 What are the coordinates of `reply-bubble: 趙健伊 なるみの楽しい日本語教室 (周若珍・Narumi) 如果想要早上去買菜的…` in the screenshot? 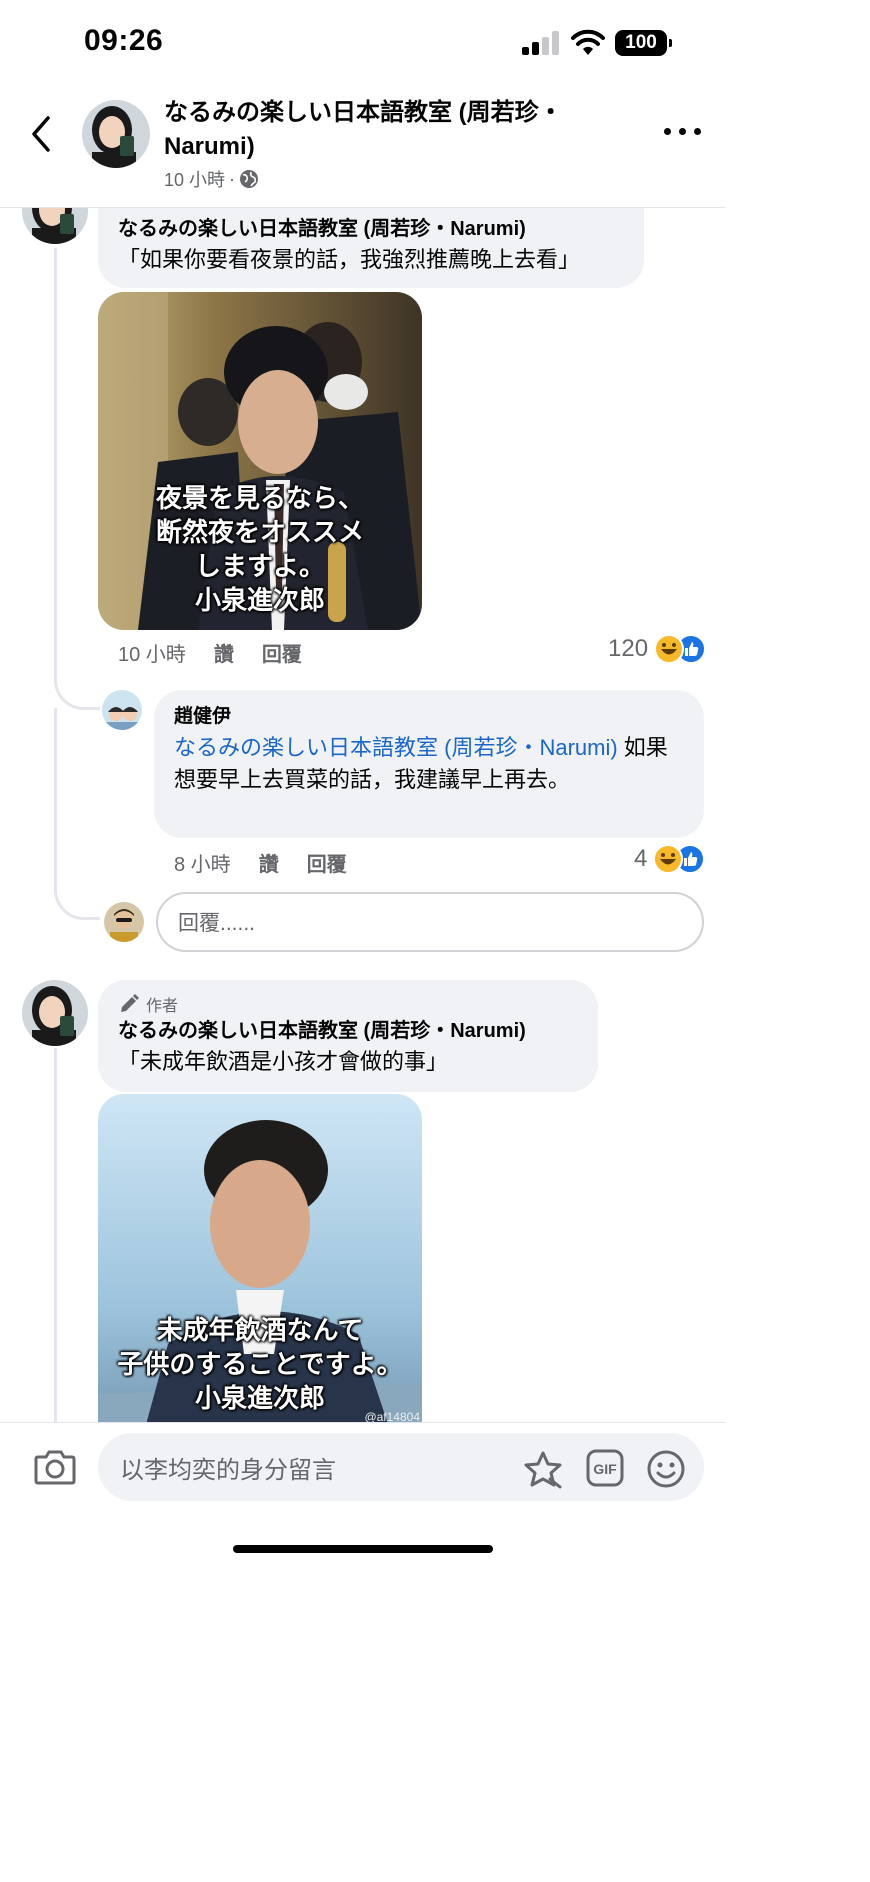 It's located at (429, 764).